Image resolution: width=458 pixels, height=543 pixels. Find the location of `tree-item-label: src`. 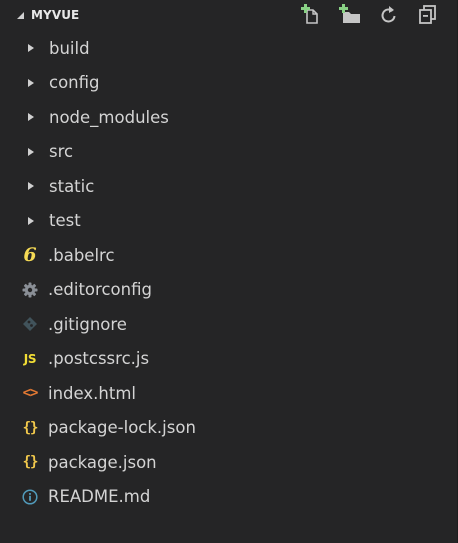

tree-item-label: src is located at coordinates (61, 152).